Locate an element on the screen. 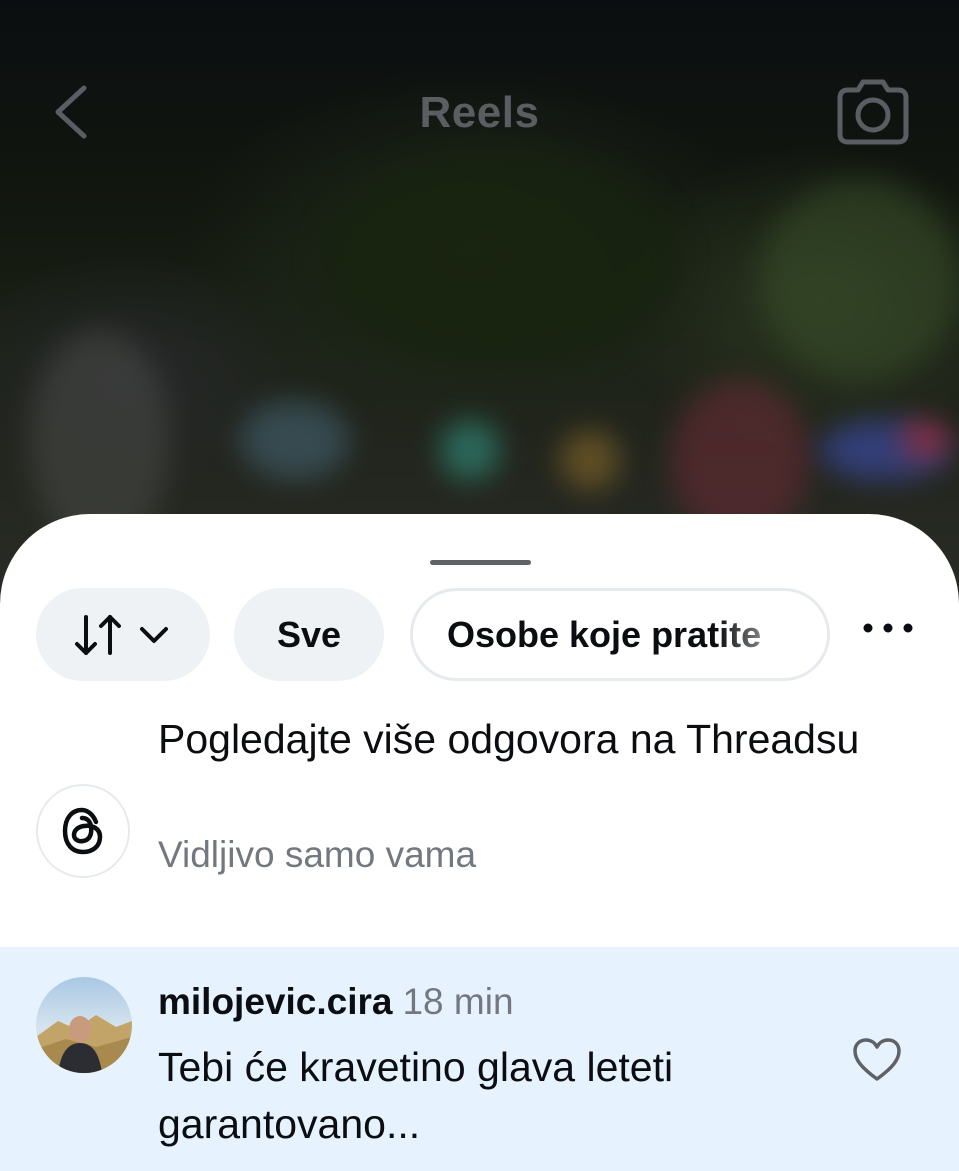 The height and width of the screenshot is (1171, 959). chevron-down-icon is located at coordinates (154, 634).